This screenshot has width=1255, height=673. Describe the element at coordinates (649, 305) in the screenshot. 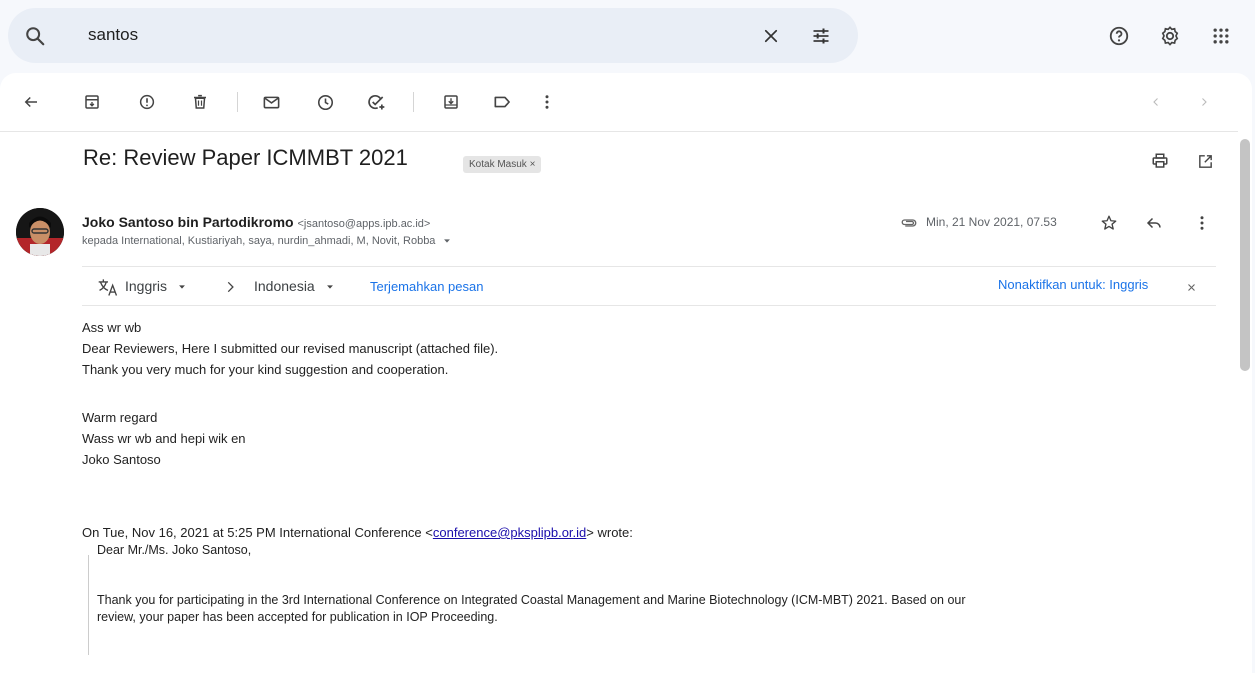

I see `translate-bar-bottom-divider` at that location.